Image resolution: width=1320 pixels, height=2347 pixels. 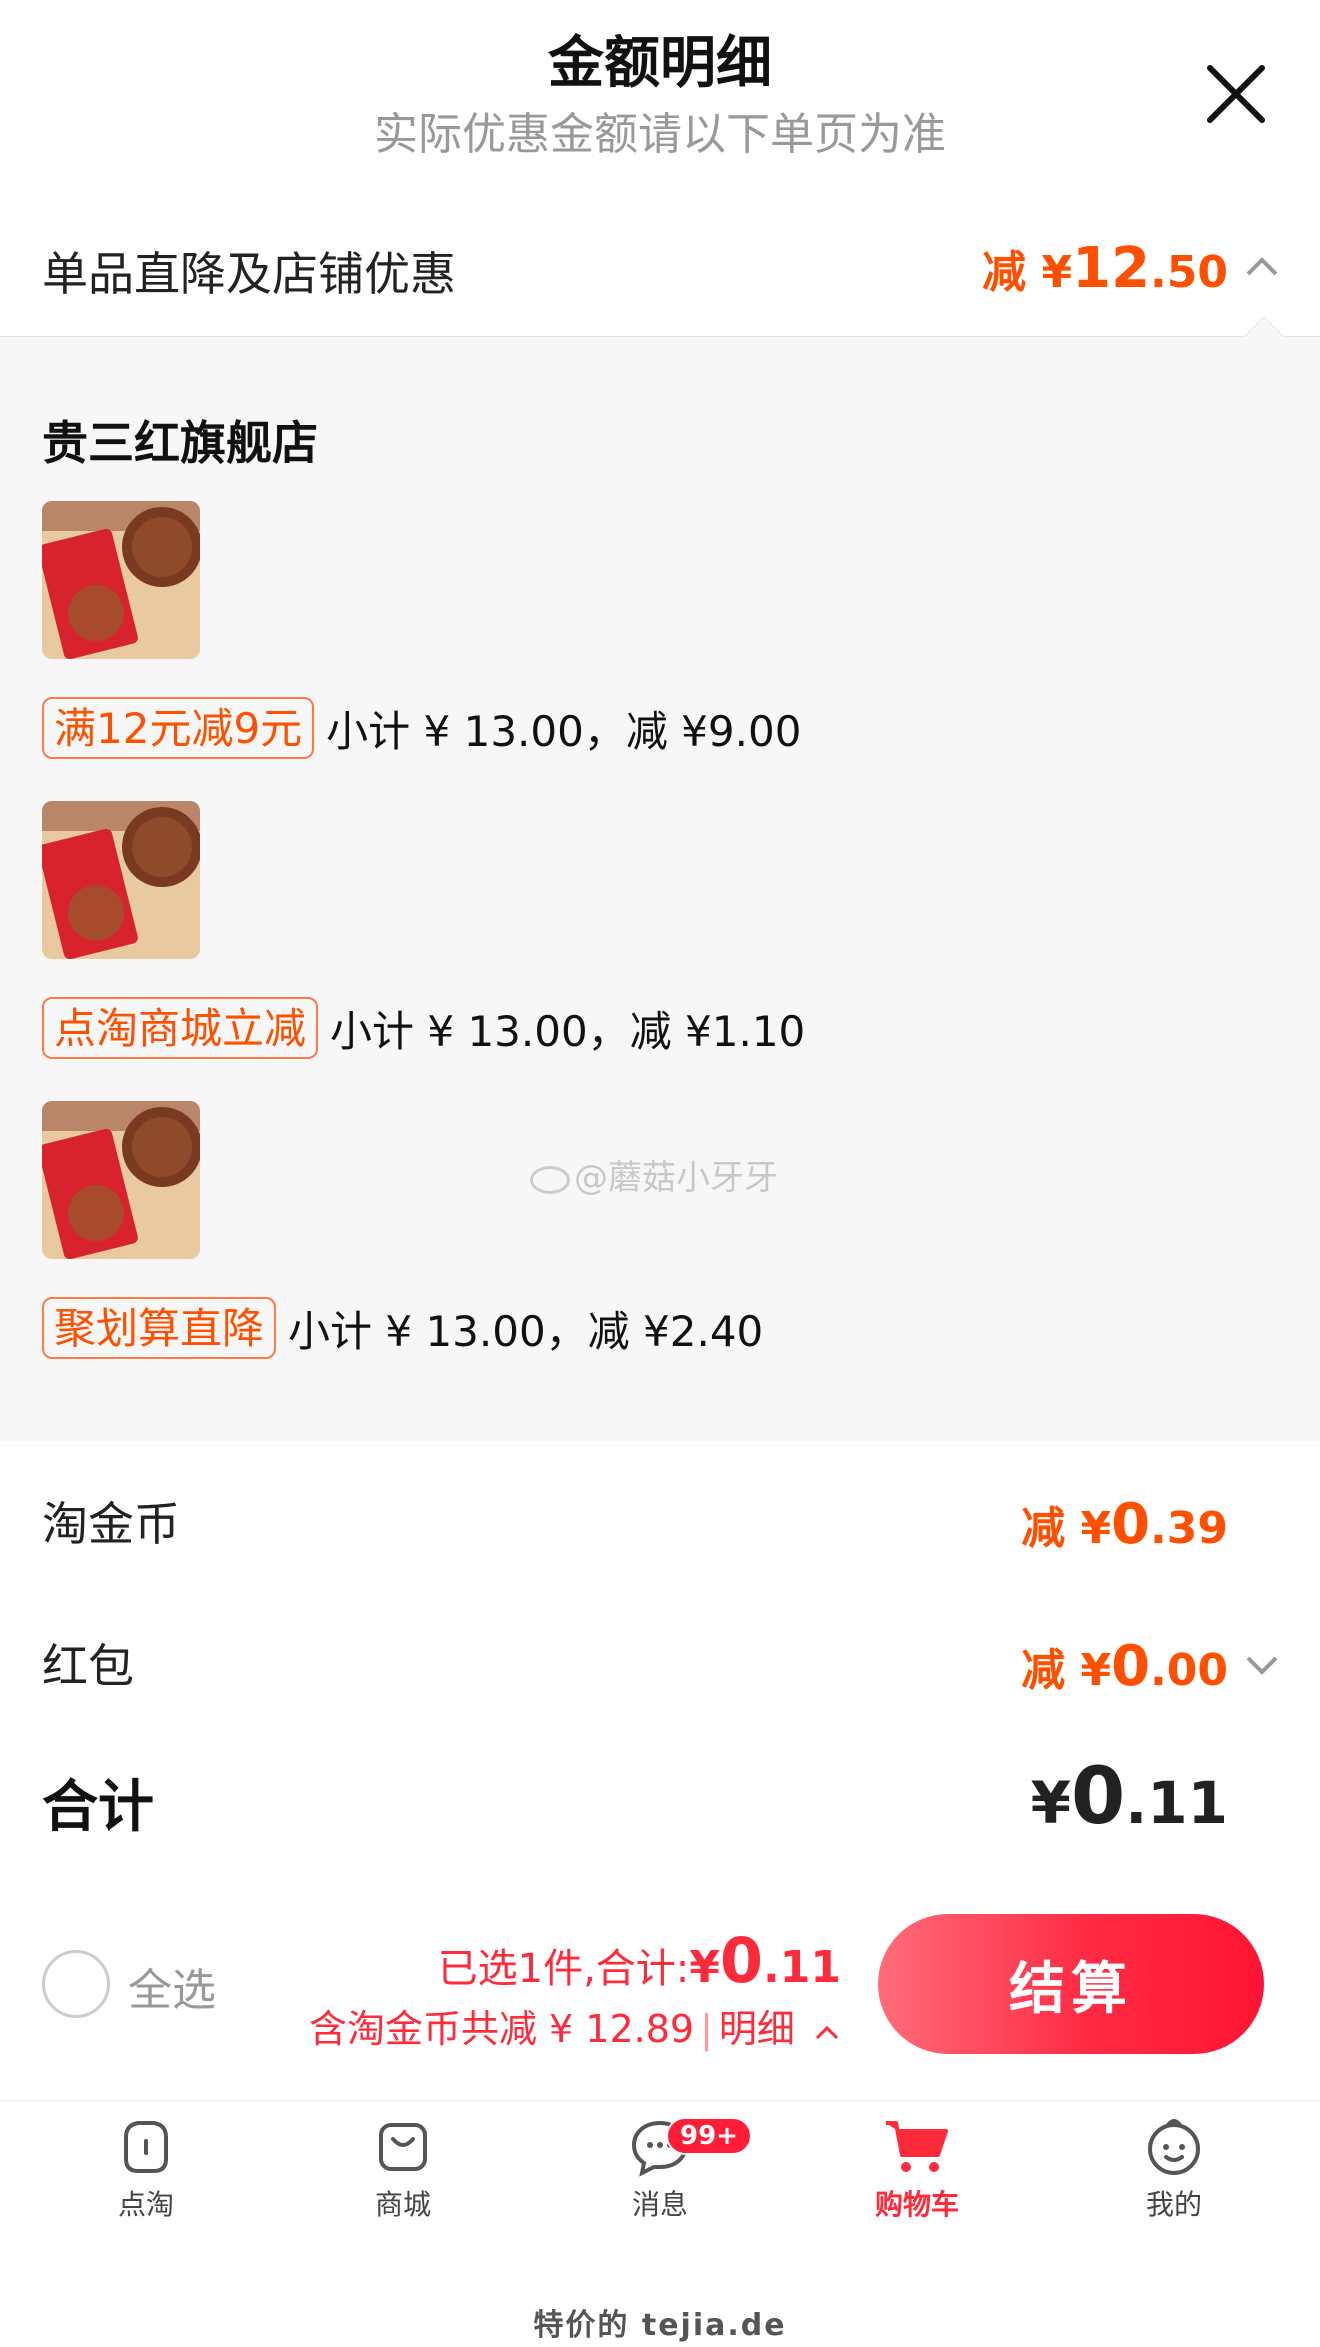 I want to click on savings-summary: 含淘金币共减 ¥ 12.89 | 明细, so click(x=575, y=2025).